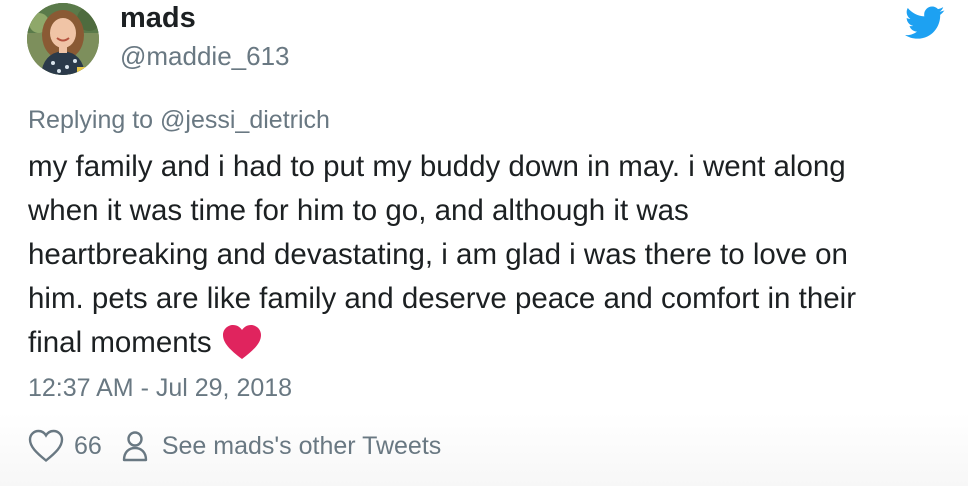 Image resolution: width=968 pixels, height=486 pixels. Describe the element at coordinates (88, 445) in the screenshot. I see `like-count: 66` at that location.